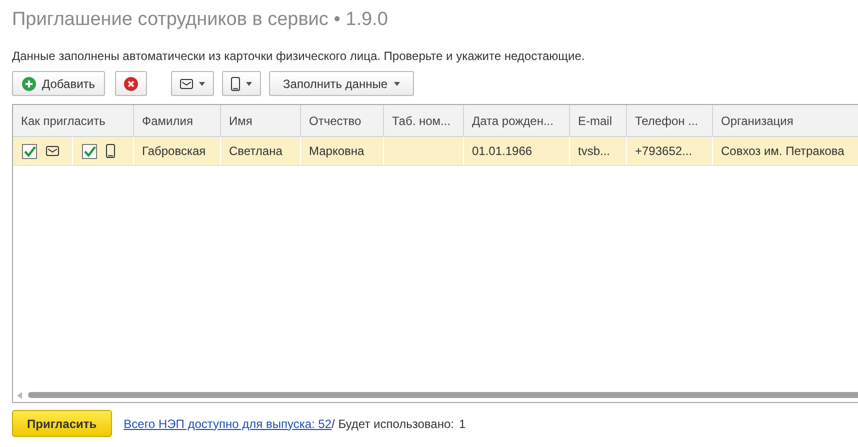 This screenshot has height=447, width=858. I want to click on column-header: Фамилия, so click(177, 120).